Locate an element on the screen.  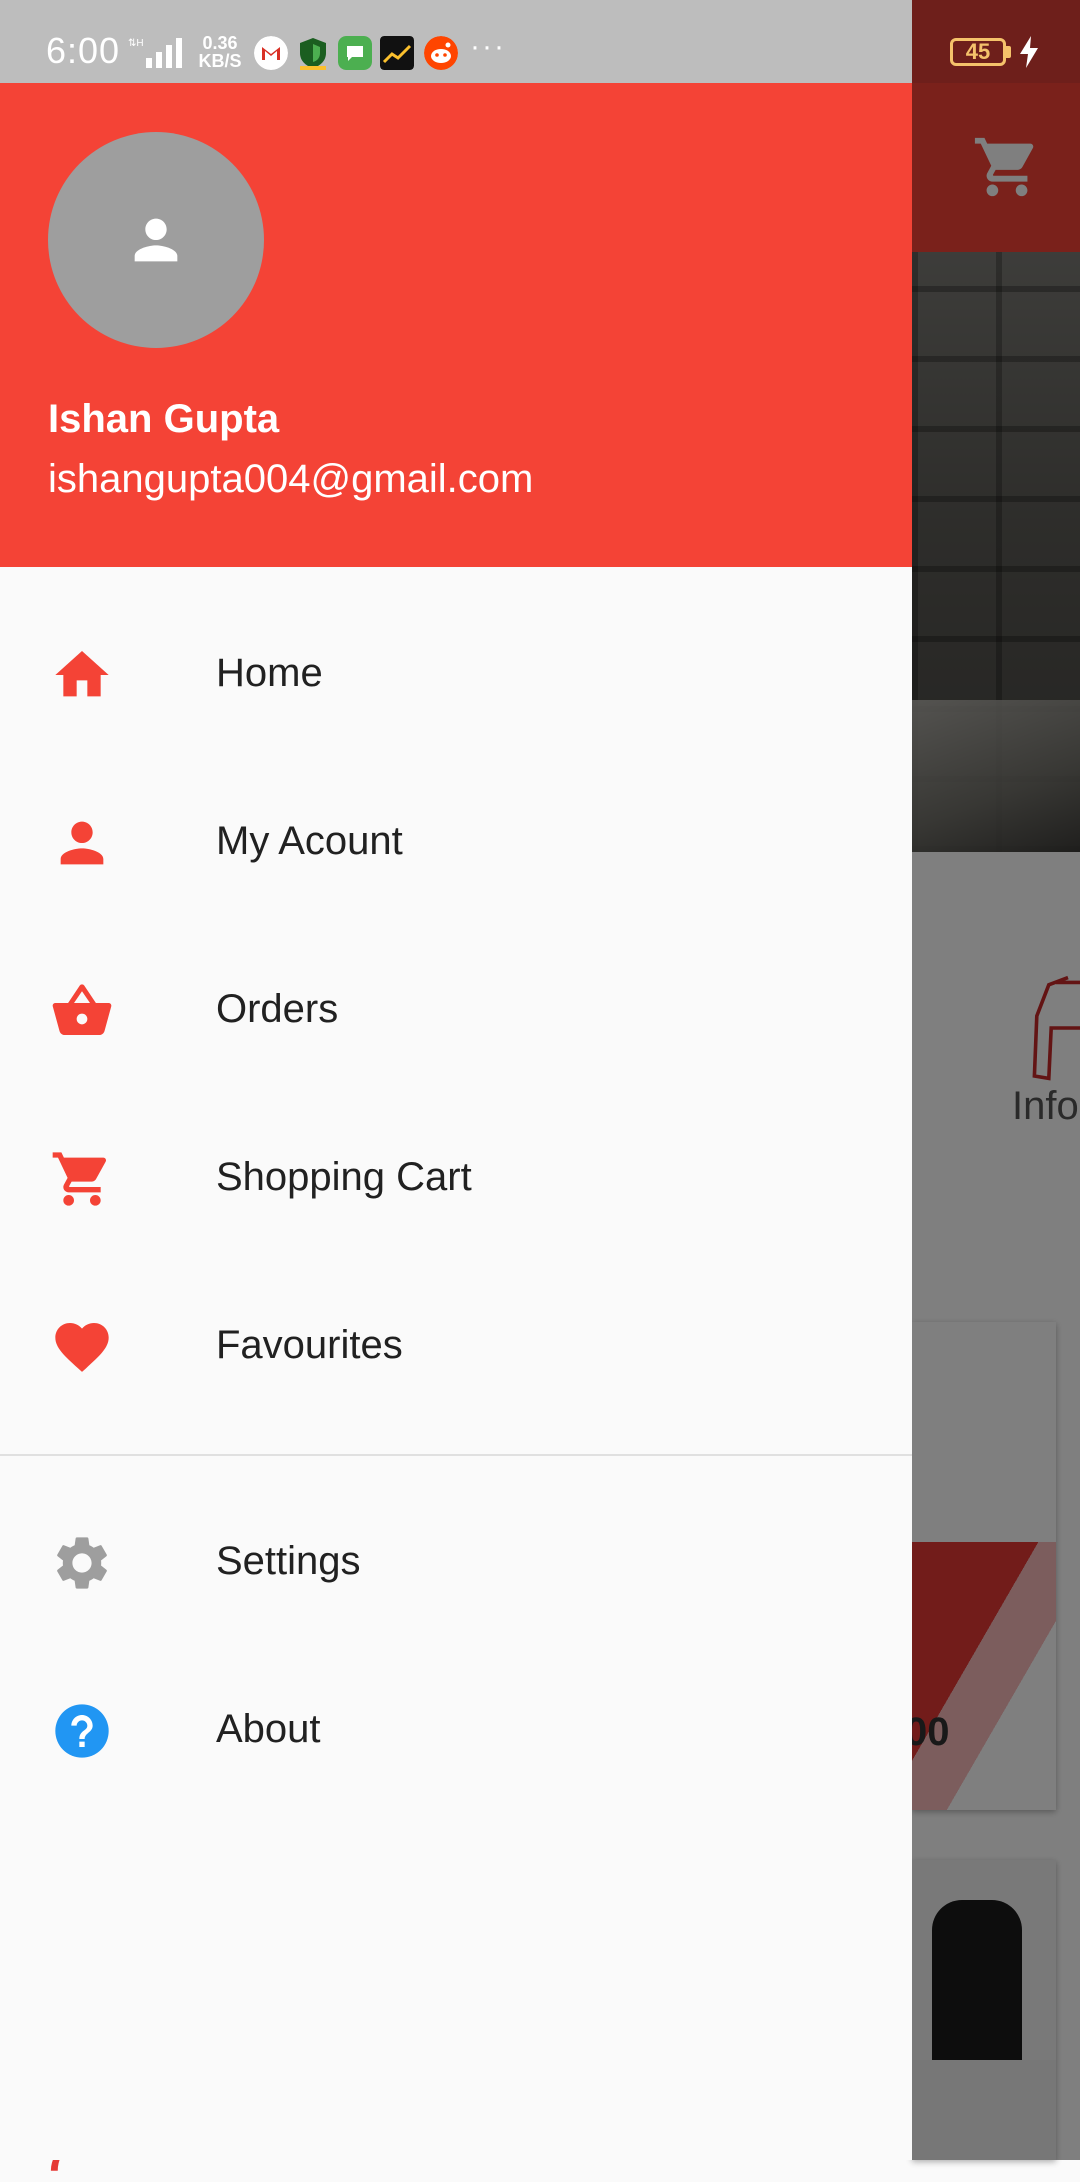
drawer-item-label: Favourites is located at coordinates (309, 1345).